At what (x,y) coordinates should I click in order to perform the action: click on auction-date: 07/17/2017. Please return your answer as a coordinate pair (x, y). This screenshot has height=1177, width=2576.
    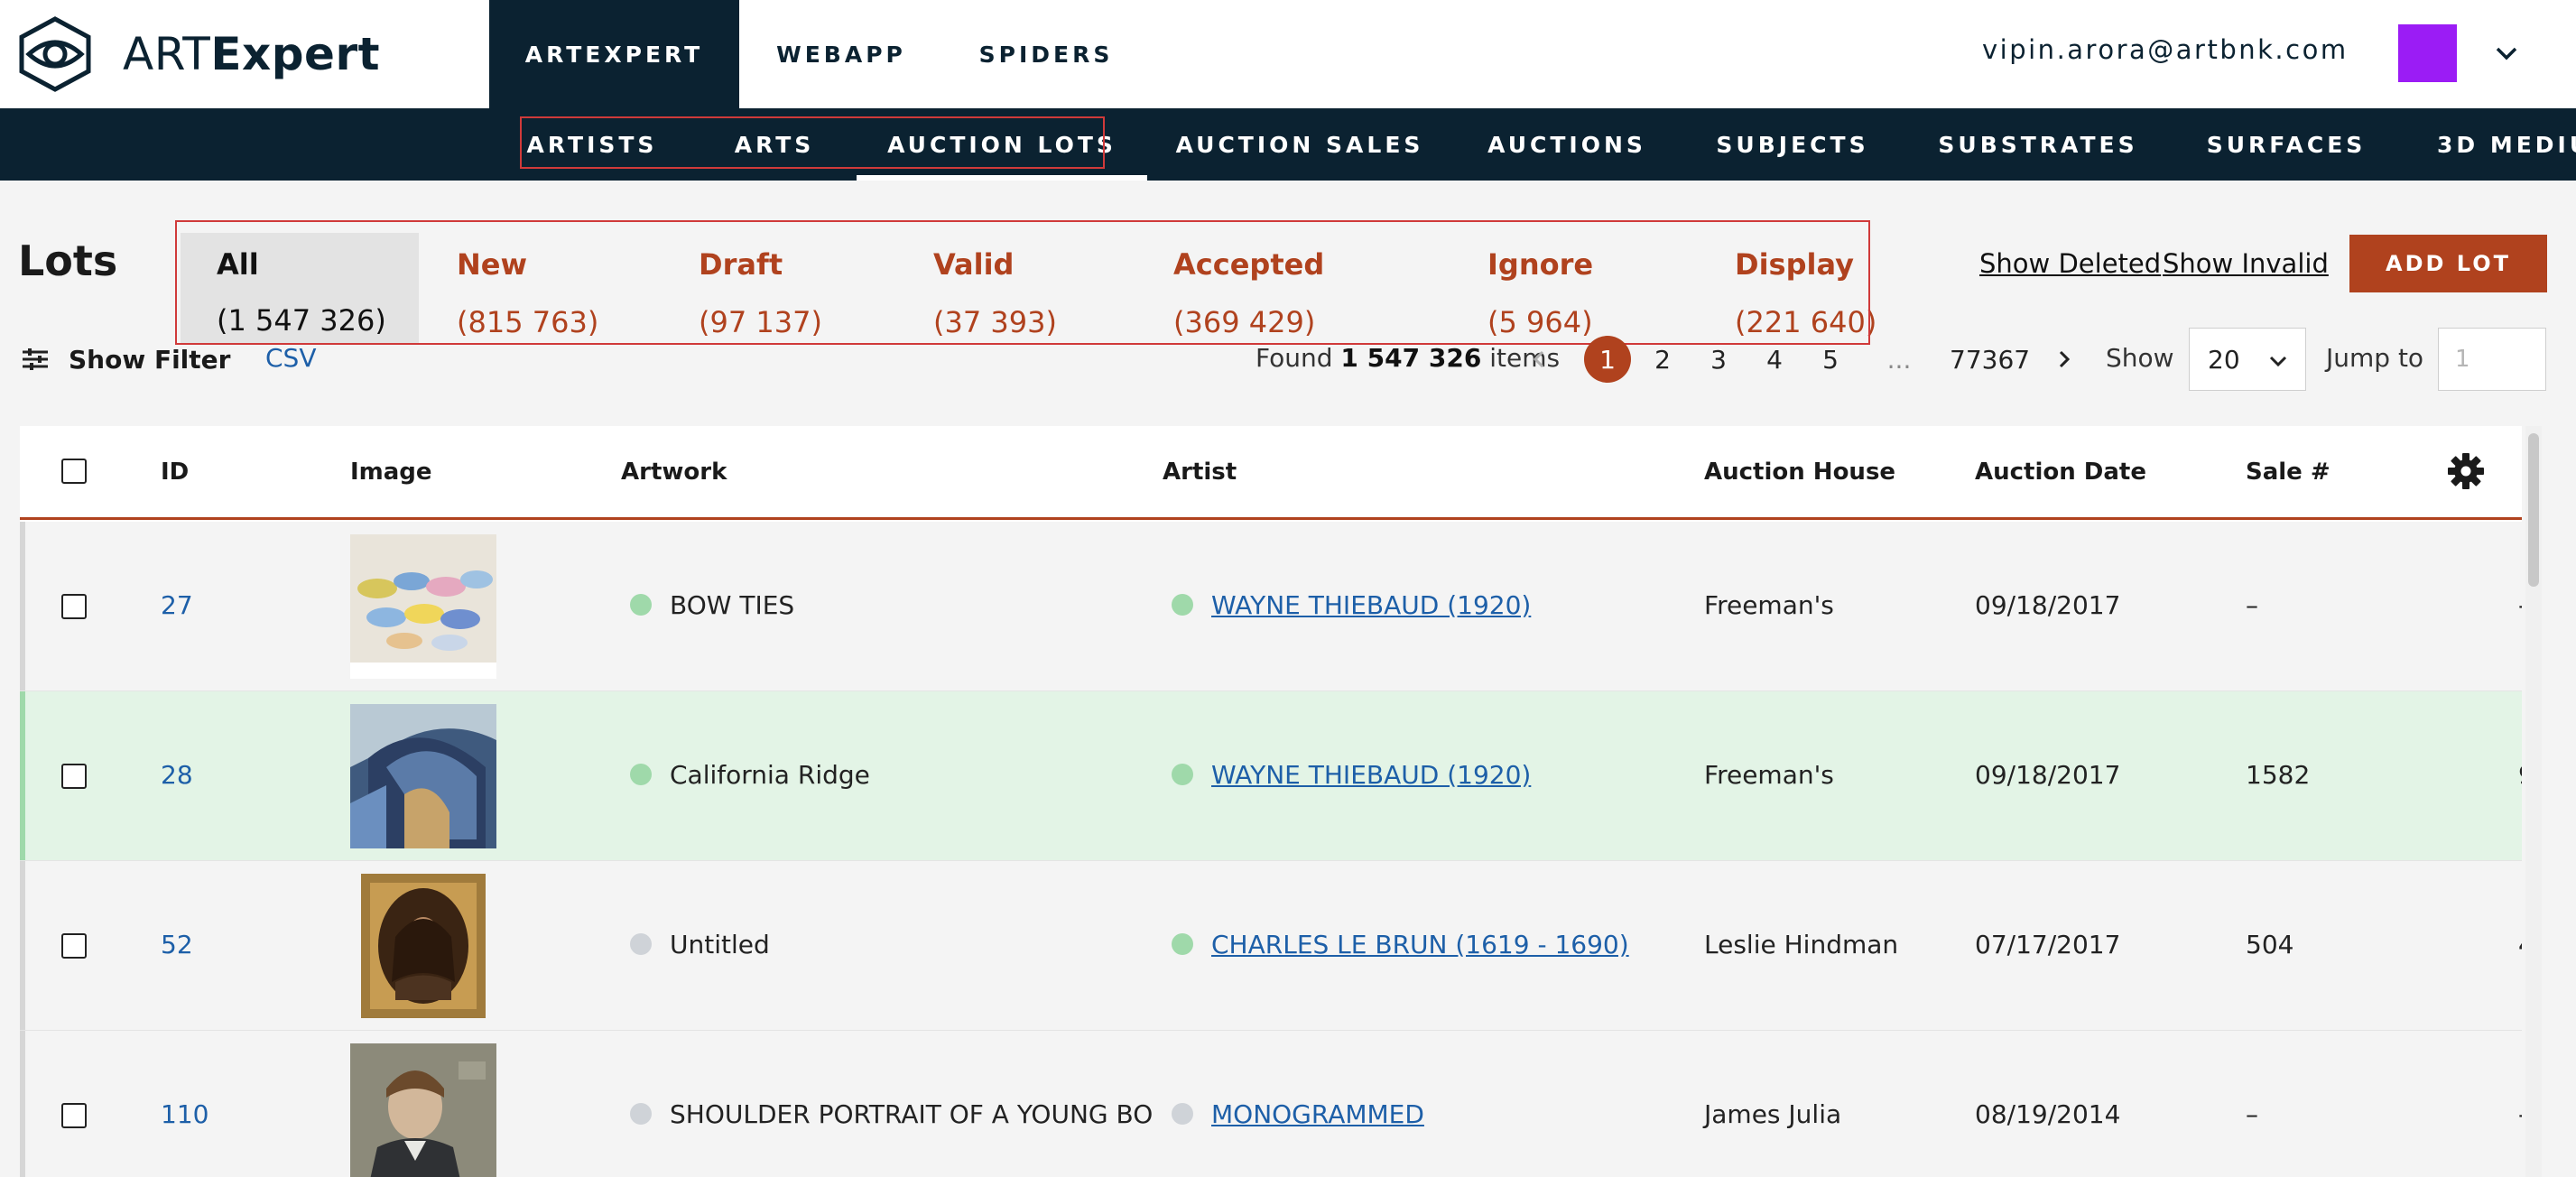
    Looking at the image, I should click on (2048, 944).